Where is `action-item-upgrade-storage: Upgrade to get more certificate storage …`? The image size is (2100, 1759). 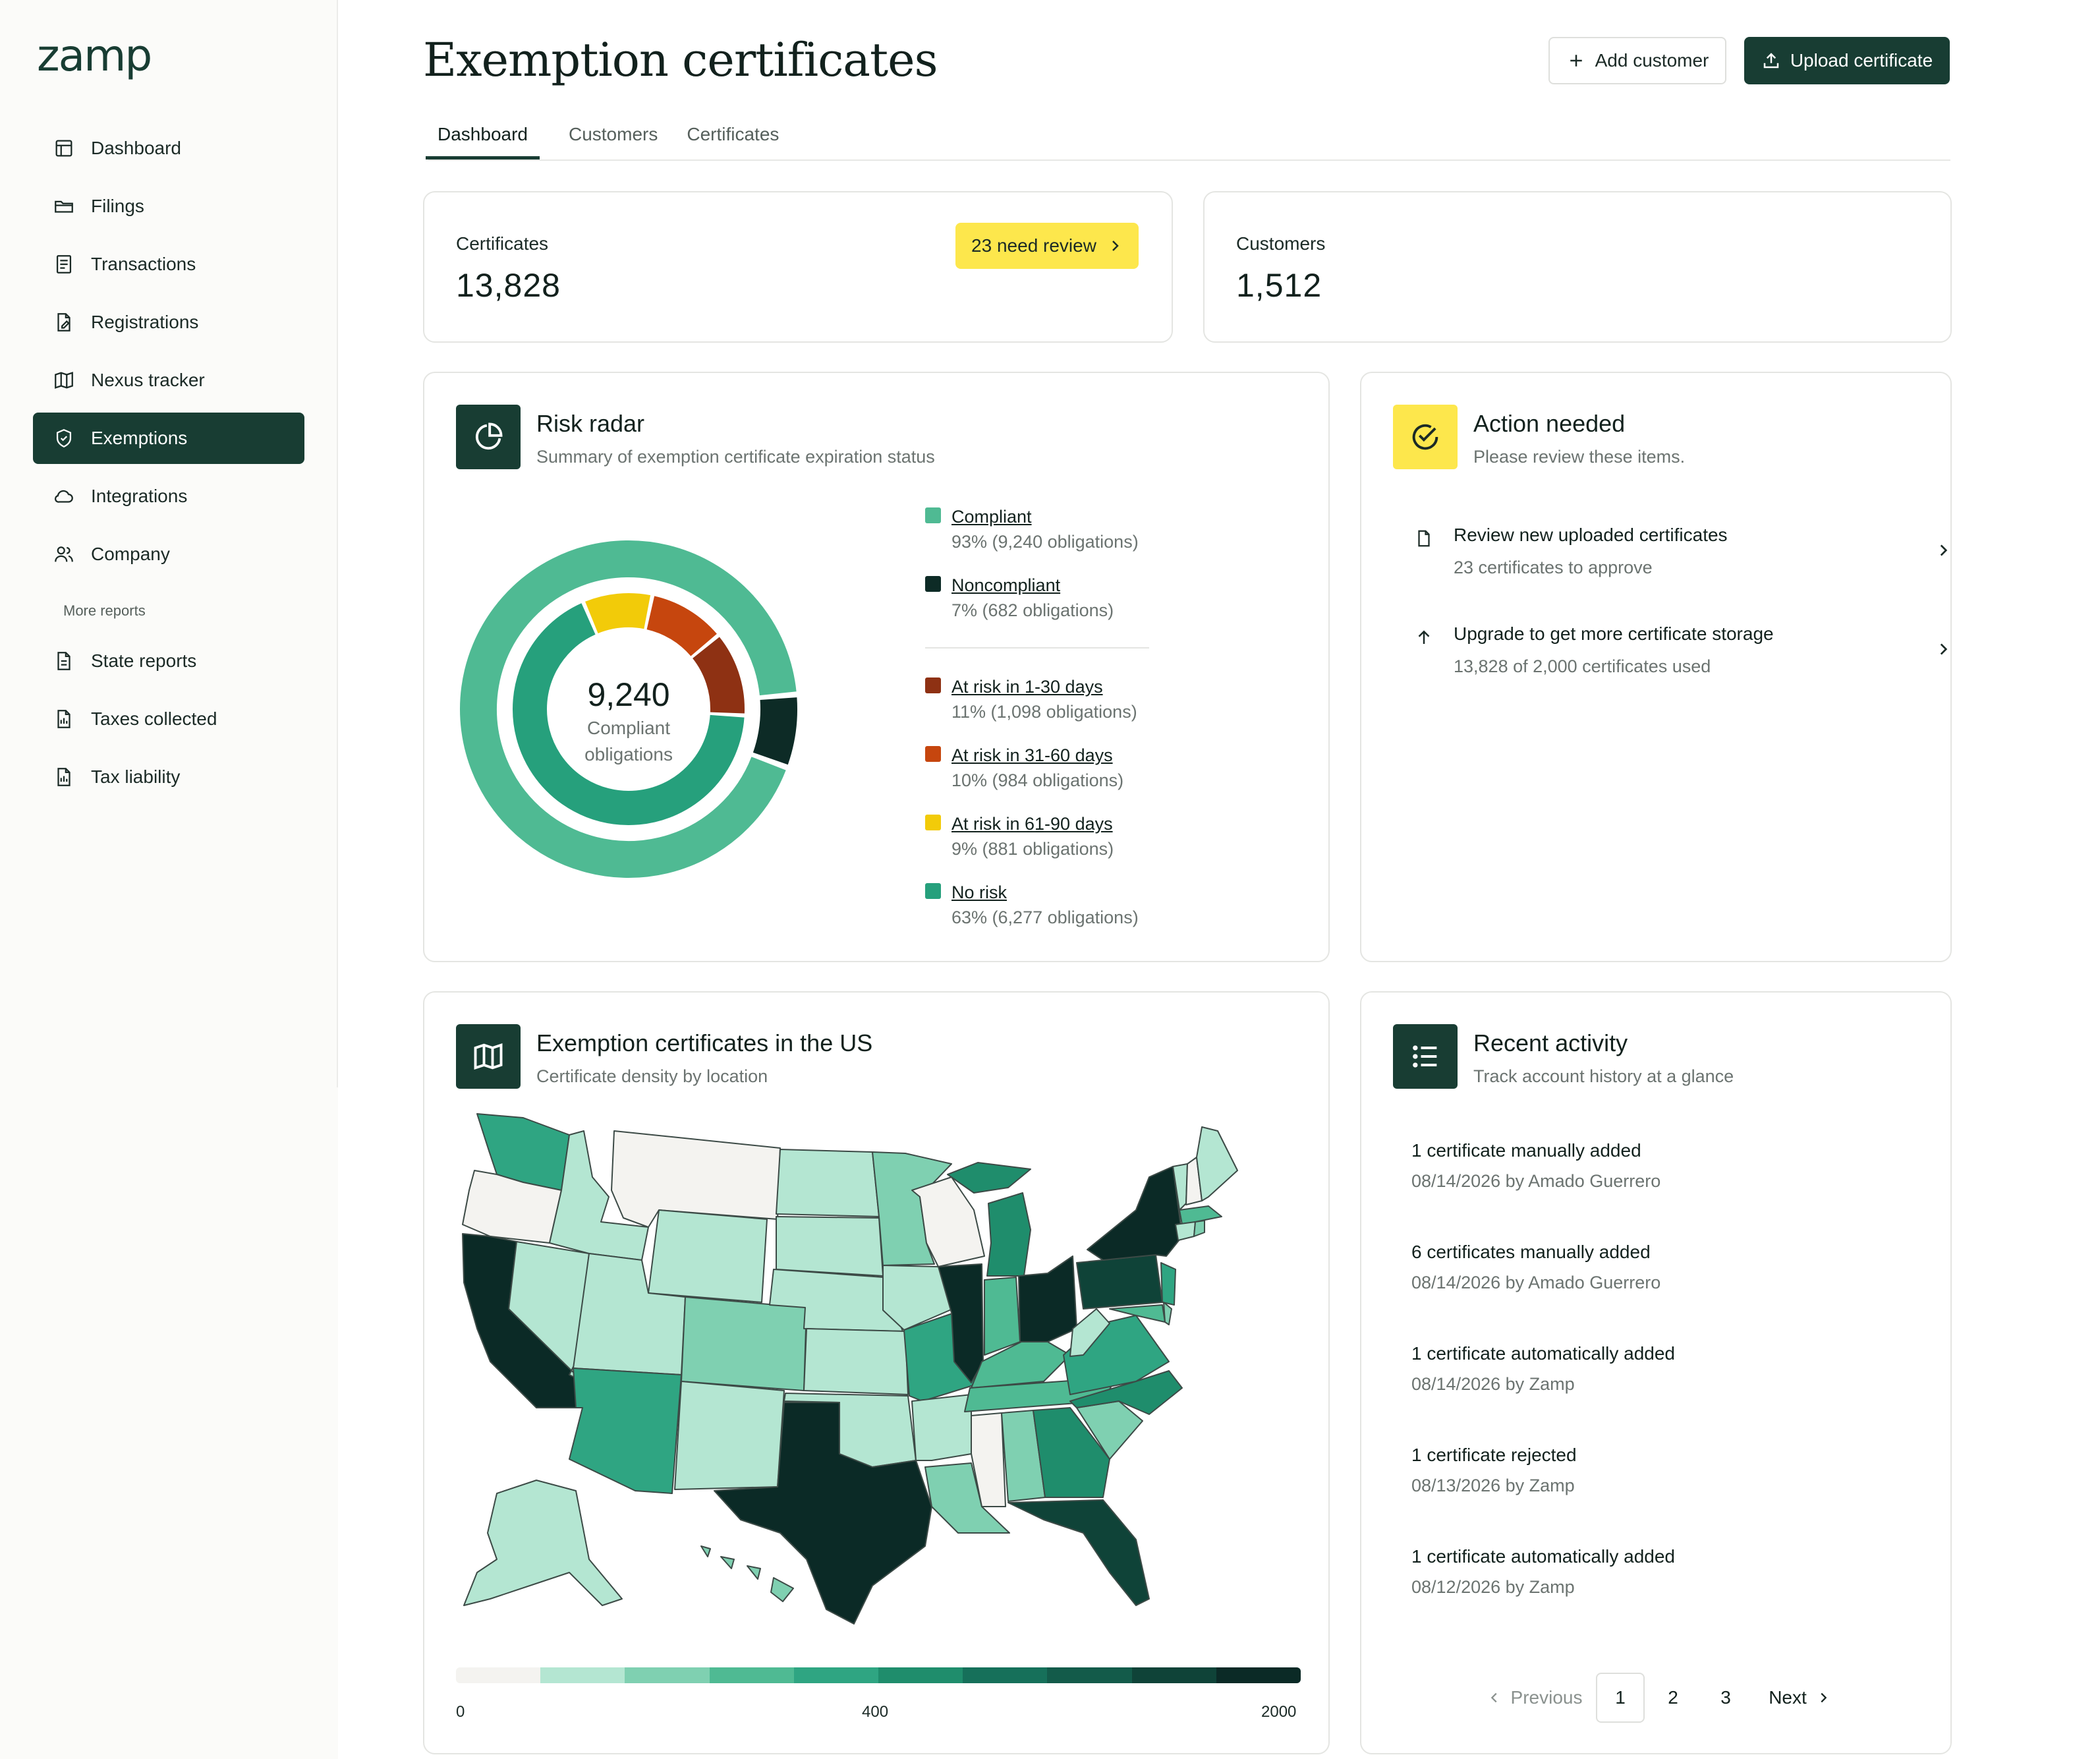 action-item-upgrade-storage: Upgrade to get more certificate storage … is located at coordinates (1681, 656).